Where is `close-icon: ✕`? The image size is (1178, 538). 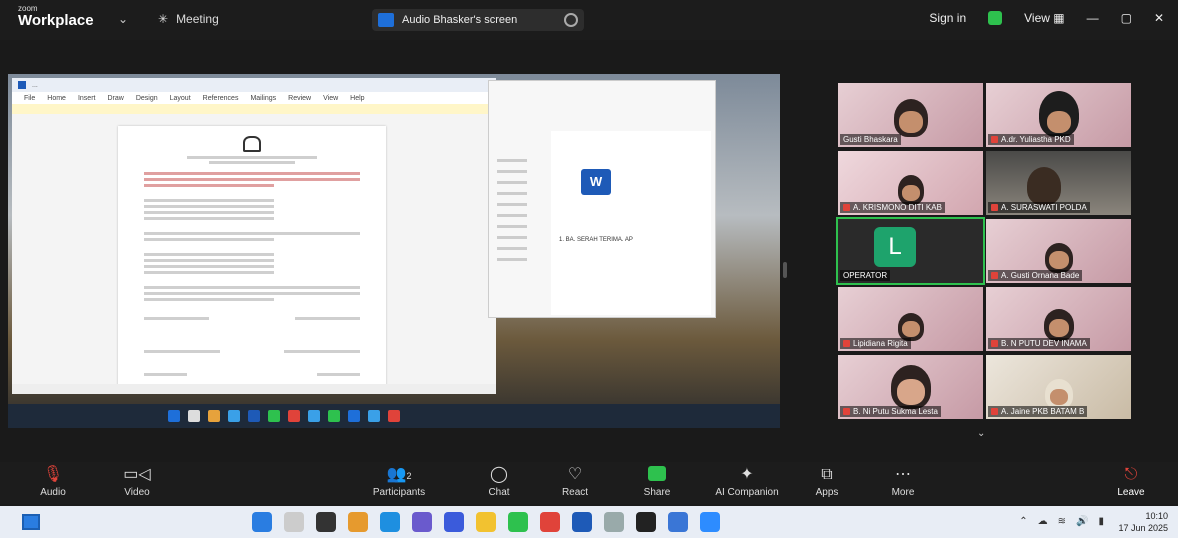 close-icon: ✕ is located at coordinates (1159, 18).